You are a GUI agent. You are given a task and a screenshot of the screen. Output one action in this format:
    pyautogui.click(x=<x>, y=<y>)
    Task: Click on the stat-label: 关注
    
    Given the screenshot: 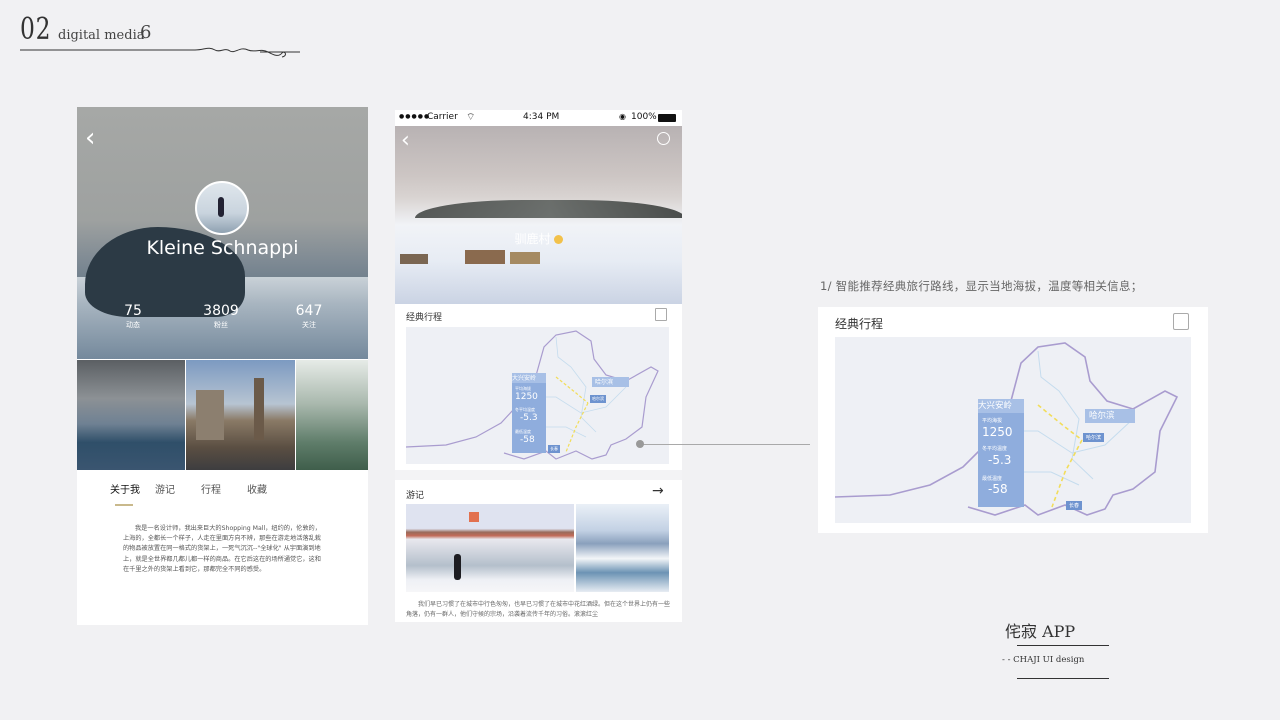 What is the action you would take?
    pyautogui.click(x=309, y=325)
    